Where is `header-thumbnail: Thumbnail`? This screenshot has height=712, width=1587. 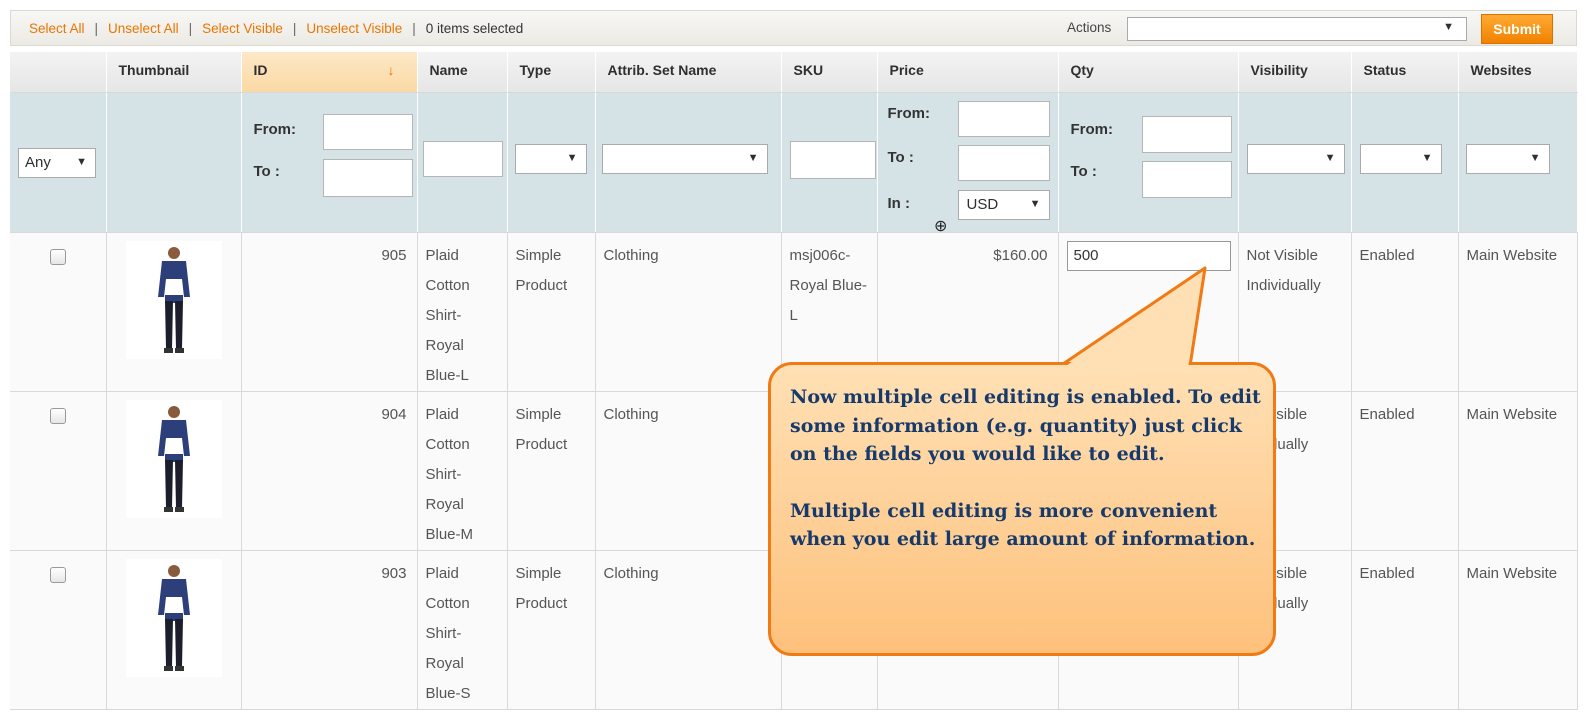 header-thumbnail: Thumbnail is located at coordinates (174, 72).